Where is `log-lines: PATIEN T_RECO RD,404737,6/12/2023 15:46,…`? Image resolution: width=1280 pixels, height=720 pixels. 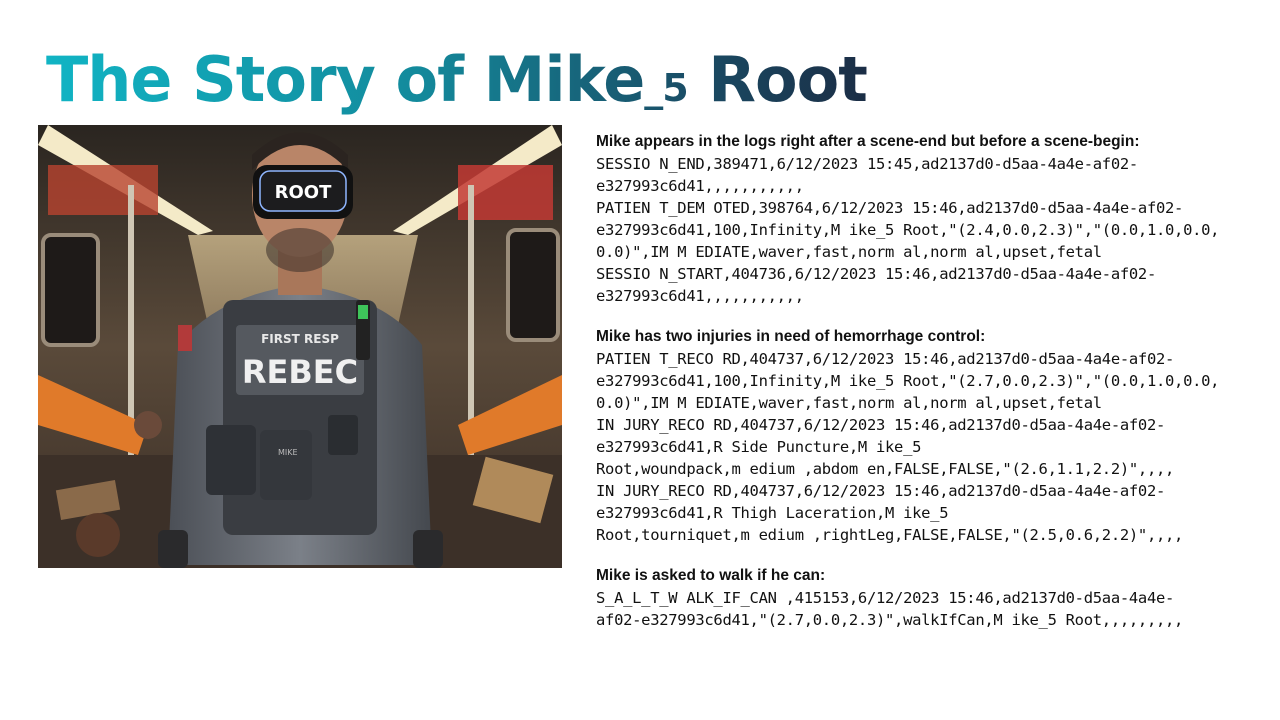 log-lines: PATIEN T_RECO RD,404737,6/12/2023 15:46,… is located at coordinates (926, 447).